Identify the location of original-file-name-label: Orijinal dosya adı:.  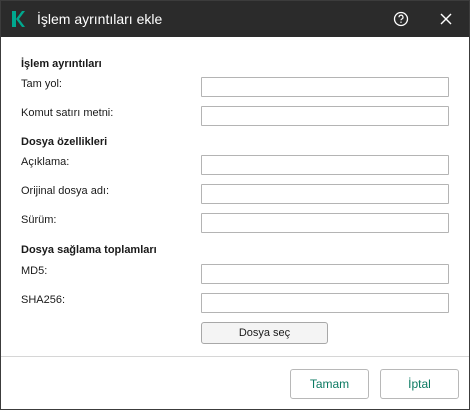
(65, 191).